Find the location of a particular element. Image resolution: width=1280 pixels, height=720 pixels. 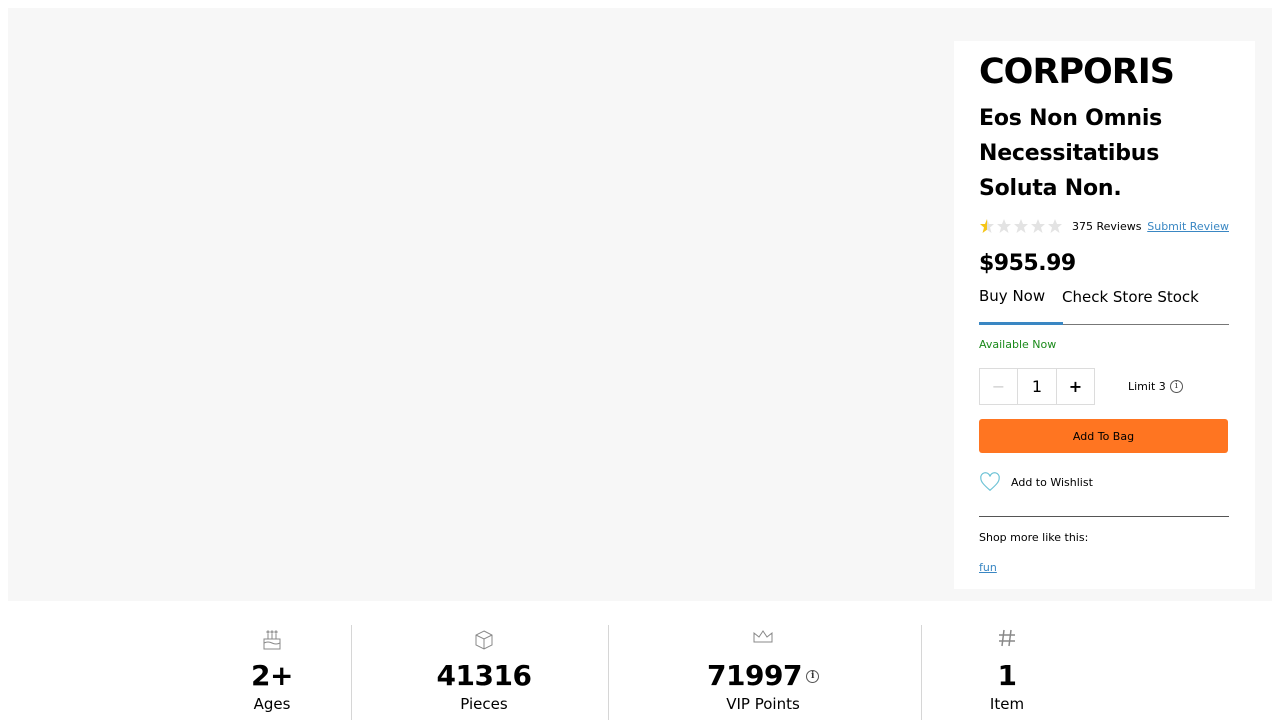

product-price: $955.99 is located at coordinates (1027, 263).